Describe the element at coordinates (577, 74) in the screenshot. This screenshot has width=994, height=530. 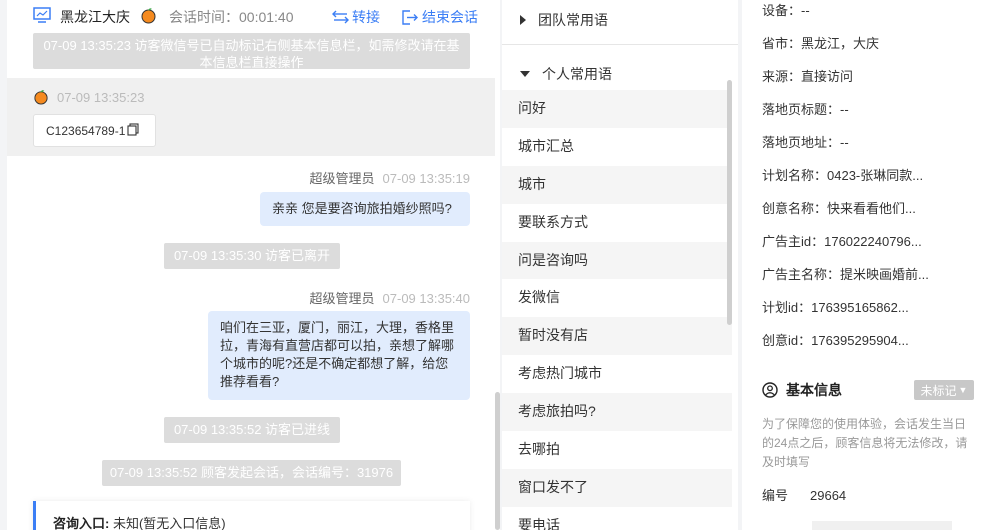
I see `group-label: 个人常用语` at that location.